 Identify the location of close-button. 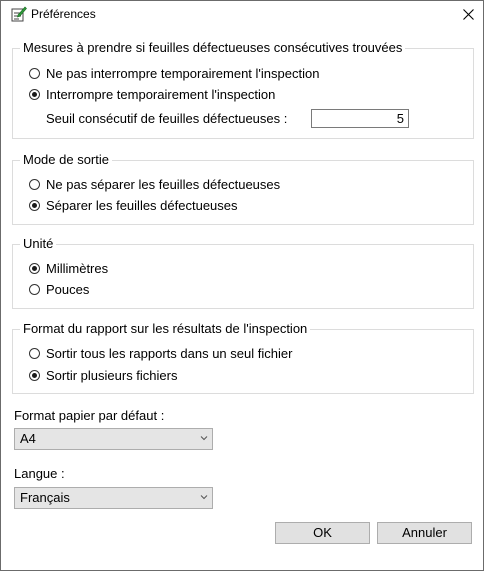
(468, 14).